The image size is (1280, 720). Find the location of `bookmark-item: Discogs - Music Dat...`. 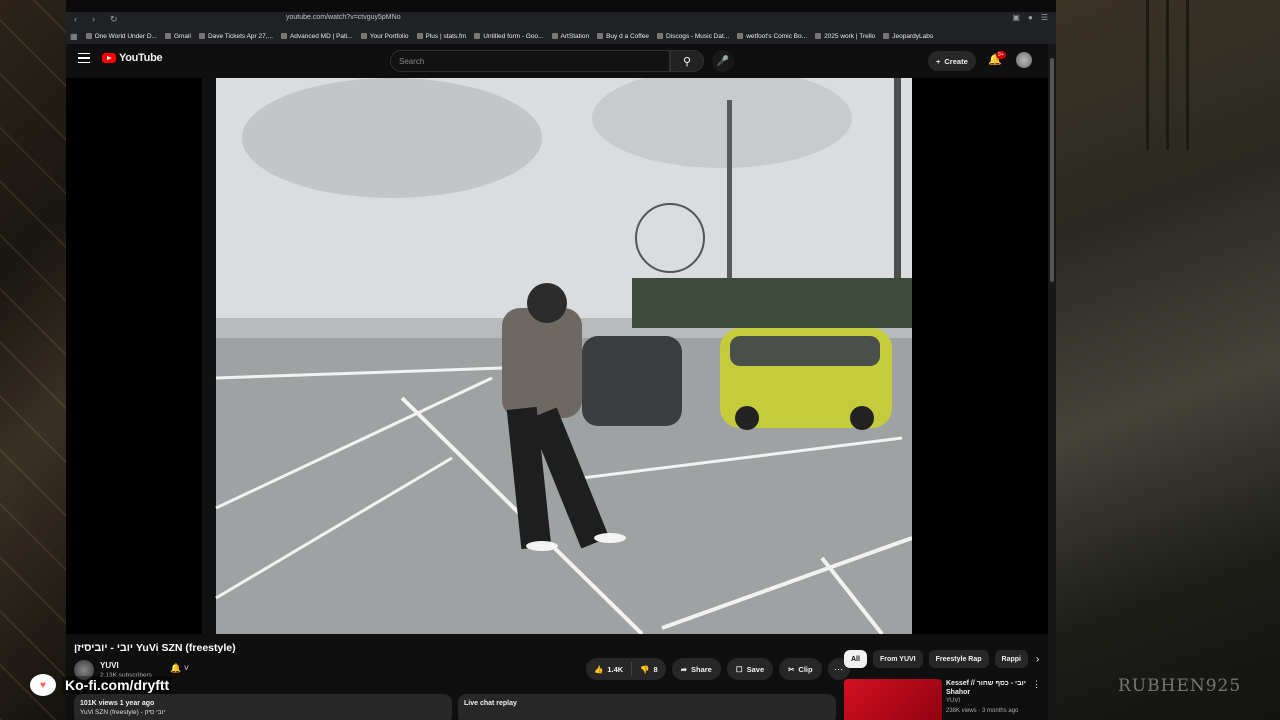

bookmark-item: Discogs - Music Dat... is located at coordinates (692, 36).